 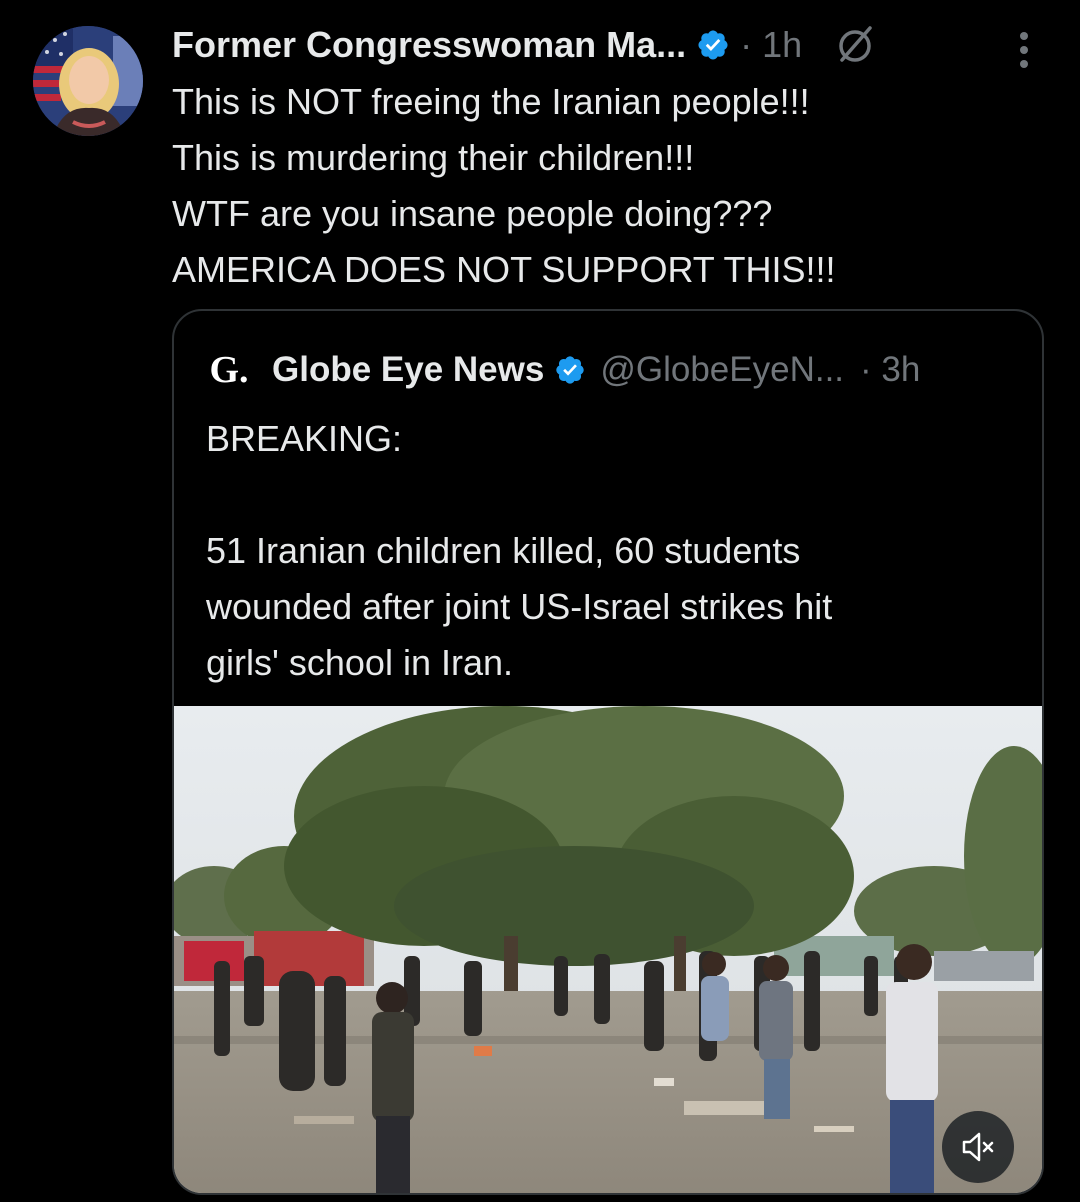 What do you see at coordinates (360, 662) in the screenshot?
I see `quoted-text-line: girls' school in Iran.` at bounding box center [360, 662].